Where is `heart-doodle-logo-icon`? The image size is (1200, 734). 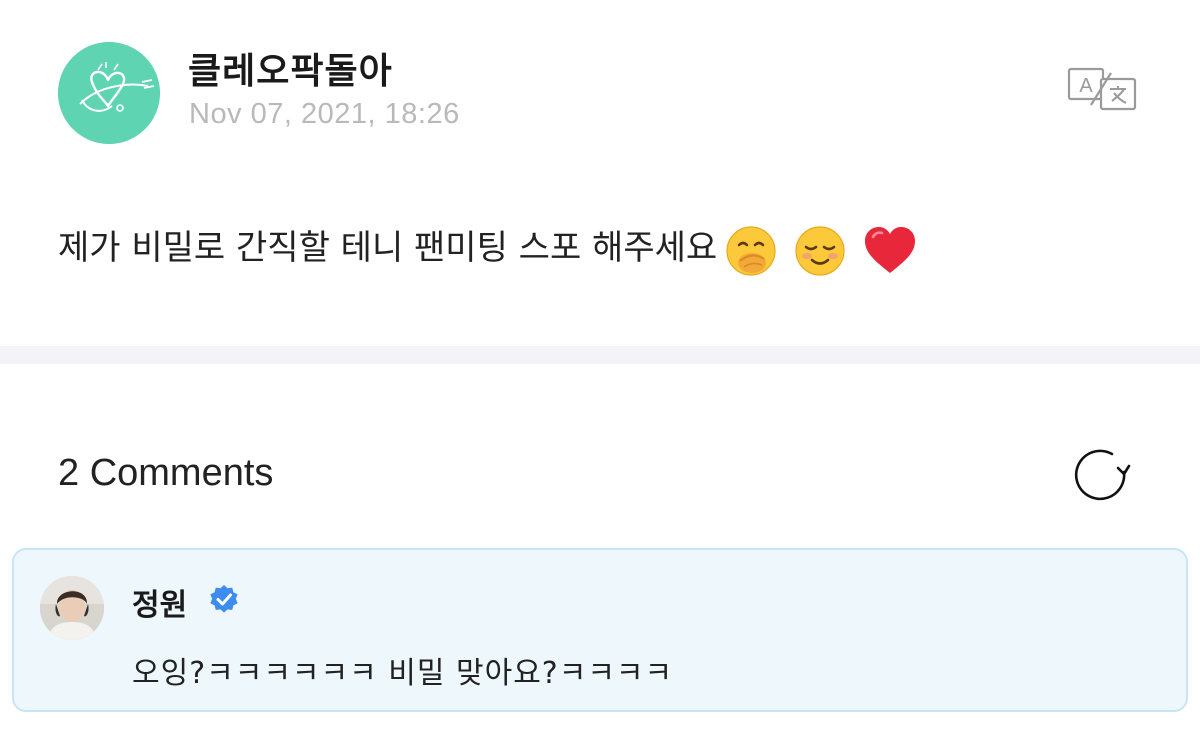
heart-doodle-logo-icon is located at coordinates (109, 93).